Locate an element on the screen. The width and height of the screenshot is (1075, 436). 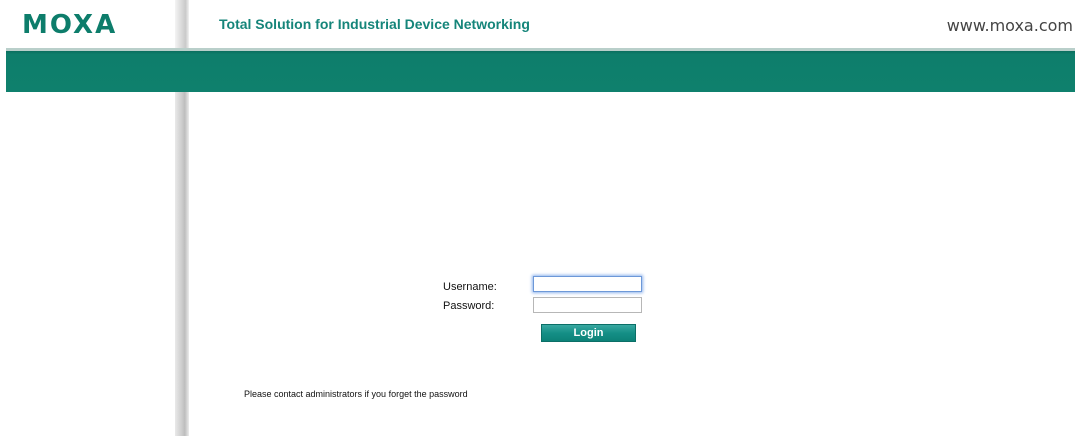
username-input is located at coordinates (587, 284).